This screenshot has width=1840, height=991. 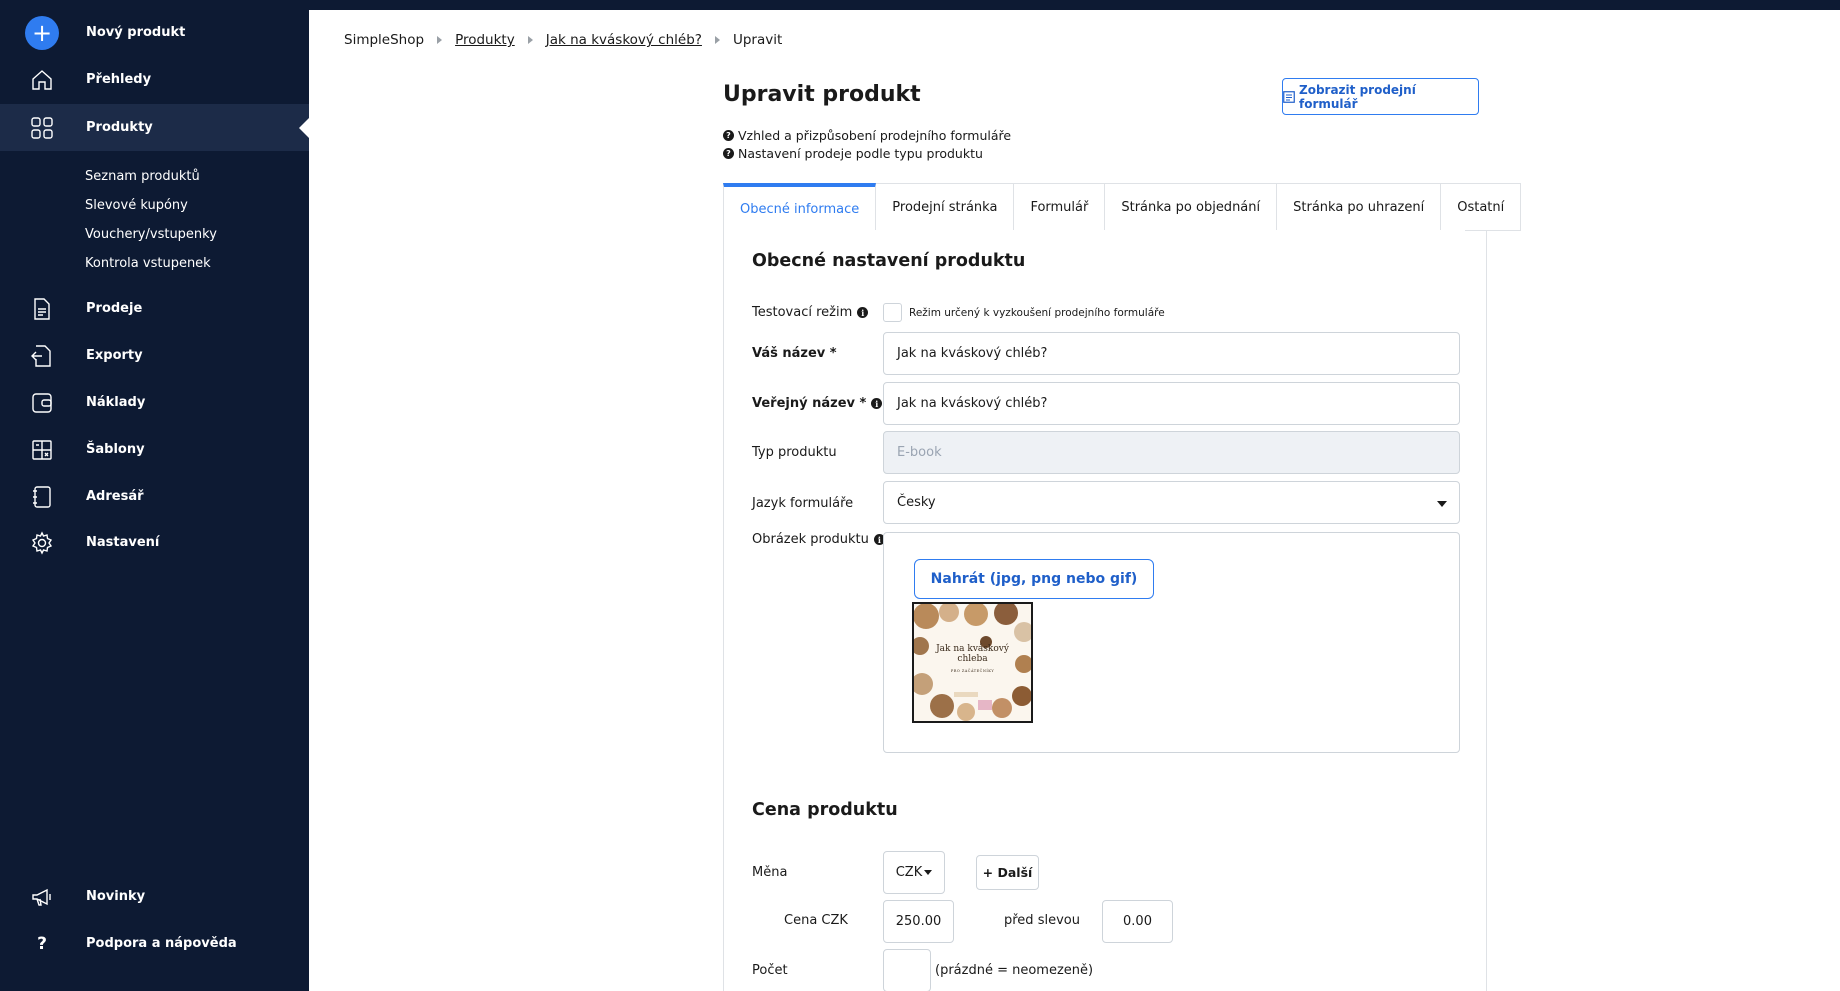 What do you see at coordinates (42, 33) in the screenshot?
I see `plus-icon: +` at bounding box center [42, 33].